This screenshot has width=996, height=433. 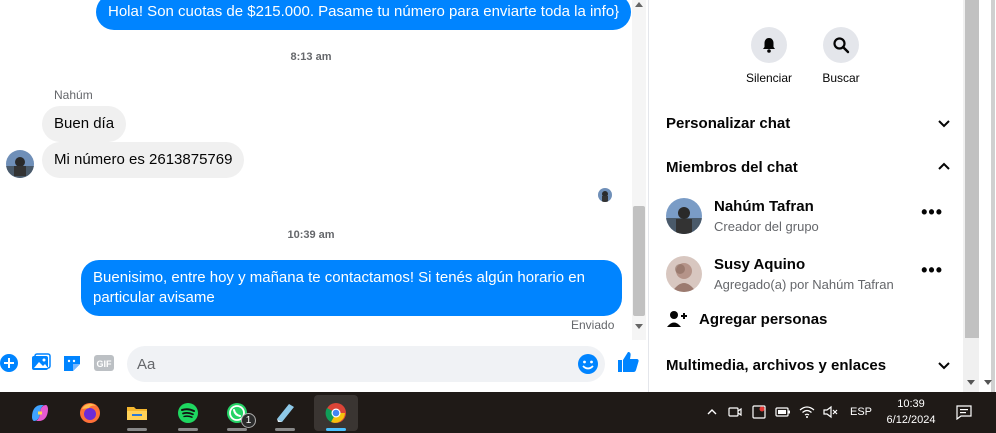 I want to click on search-button: Buscar, so click(x=841, y=56).